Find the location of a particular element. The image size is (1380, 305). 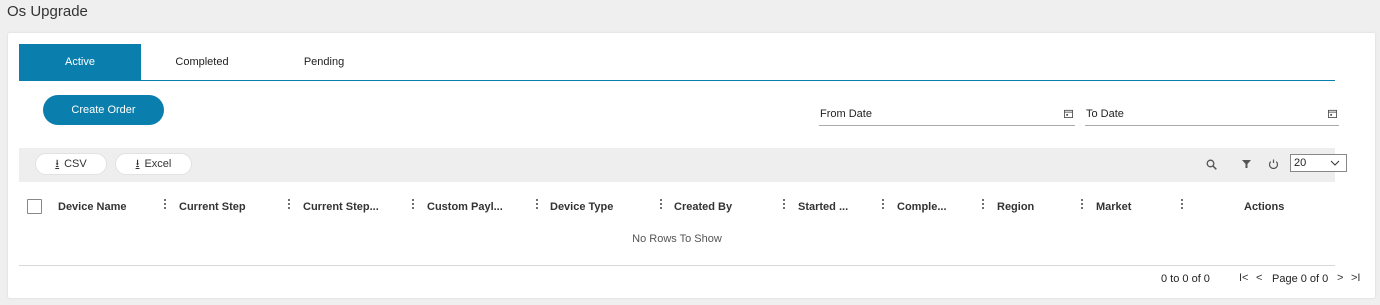

column-header-current-step: Current Step is located at coordinates (212, 207).